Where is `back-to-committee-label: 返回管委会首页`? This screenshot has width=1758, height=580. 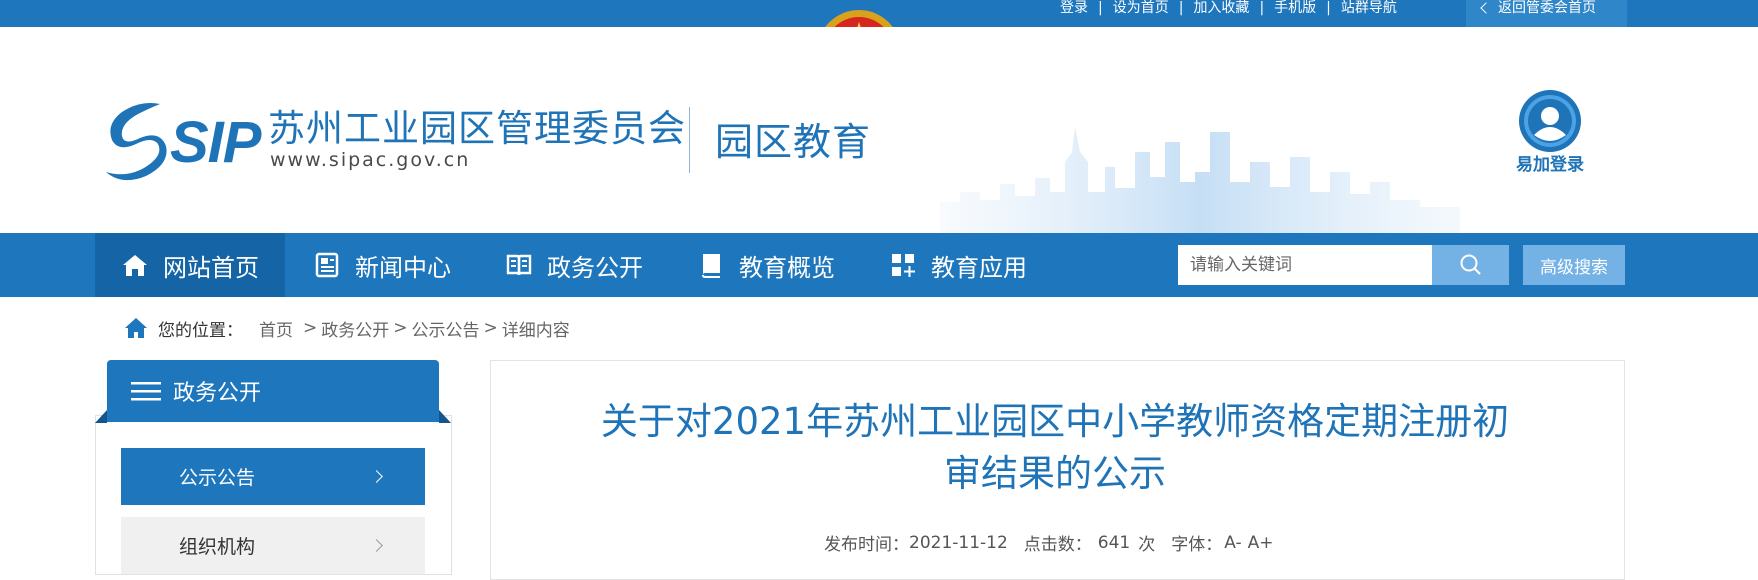 back-to-committee-label: 返回管委会首页 is located at coordinates (1547, 8).